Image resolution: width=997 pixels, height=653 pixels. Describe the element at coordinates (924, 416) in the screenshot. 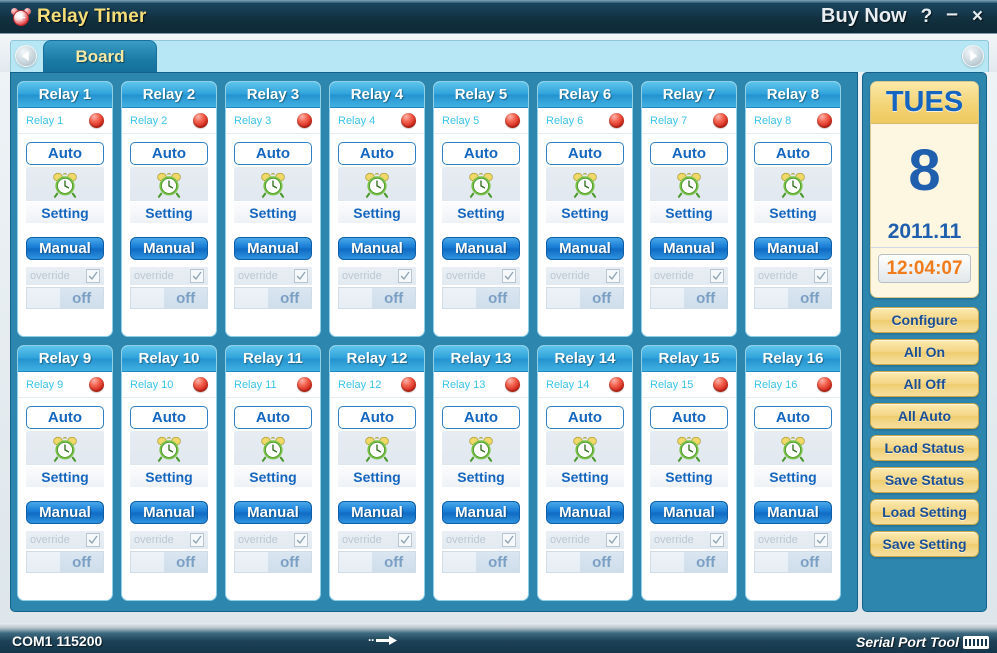

I see `sidebar-button-all-auto: All Auto` at that location.